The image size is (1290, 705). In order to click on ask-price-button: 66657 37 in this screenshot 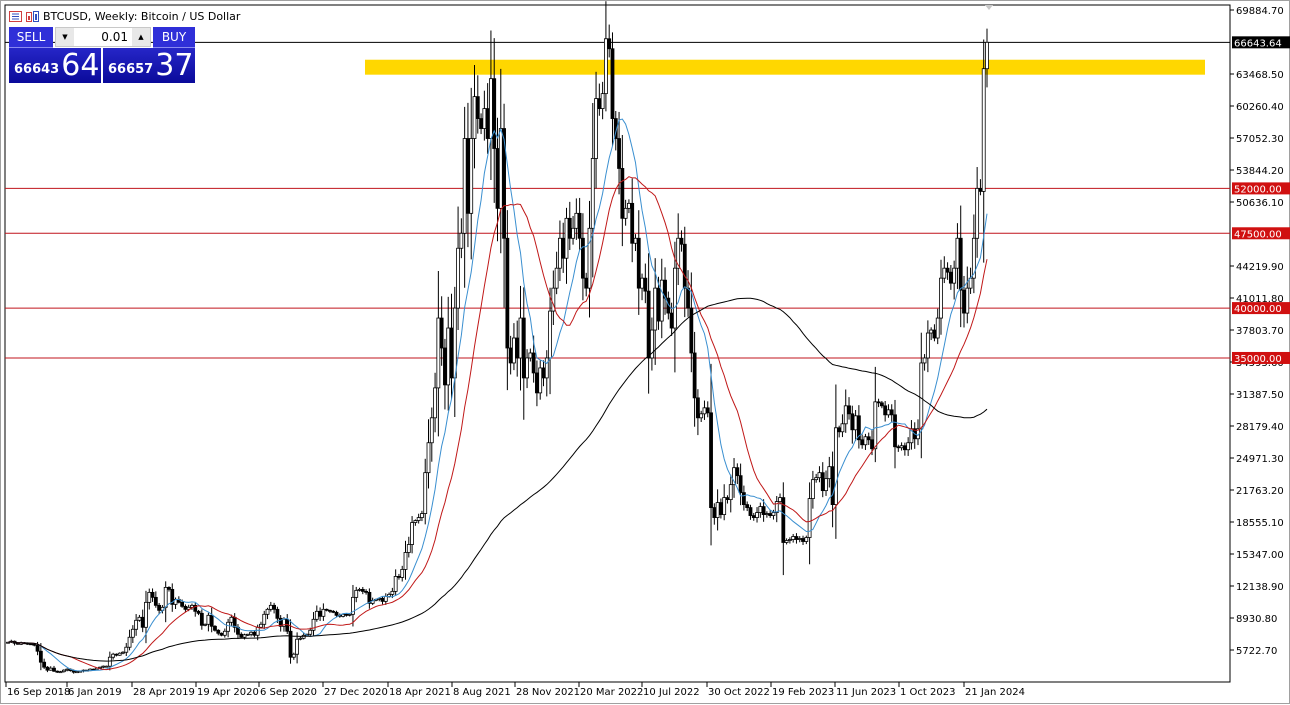, I will do `click(149, 65)`.